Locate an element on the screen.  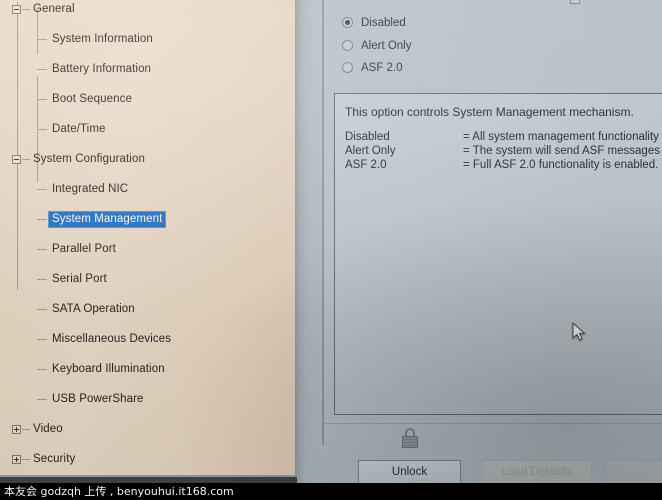
sidebar-item-label: Boot Sequence is located at coordinates (92, 99).